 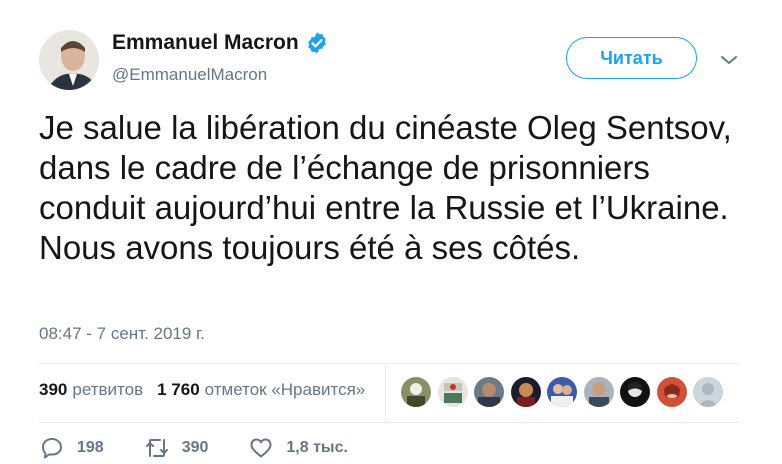 I want to click on likers-avatars, so click(x=565, y=392).